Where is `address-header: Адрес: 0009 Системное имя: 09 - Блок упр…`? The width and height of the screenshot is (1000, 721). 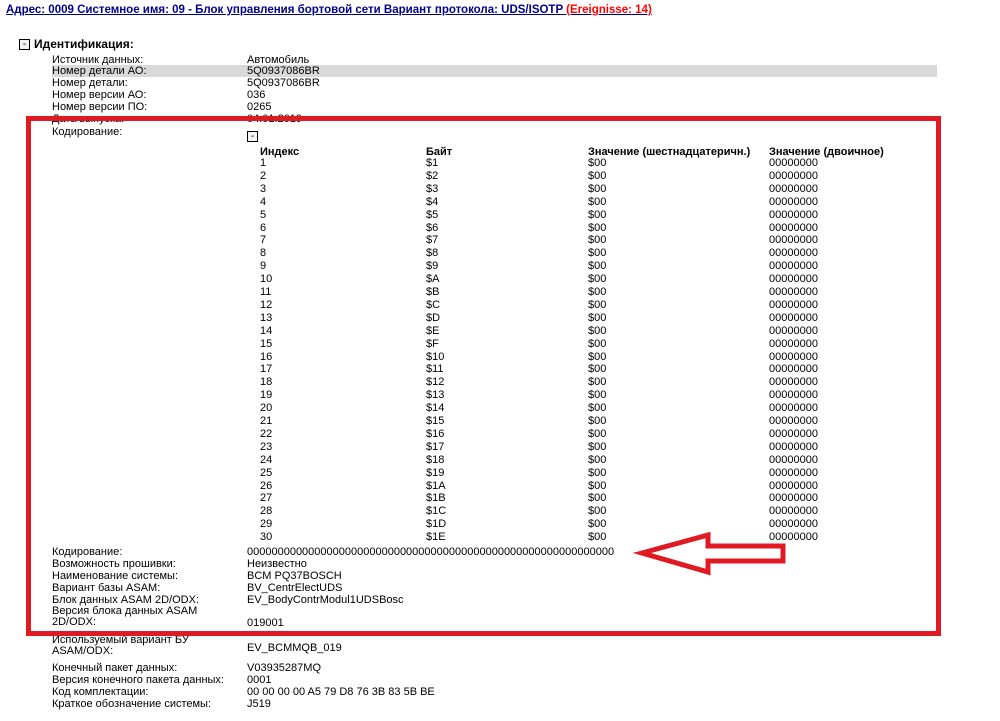 address-header: Адрес: 0009 Системное имя: 09 - Блок упр… is located at coordinates (329, 10).